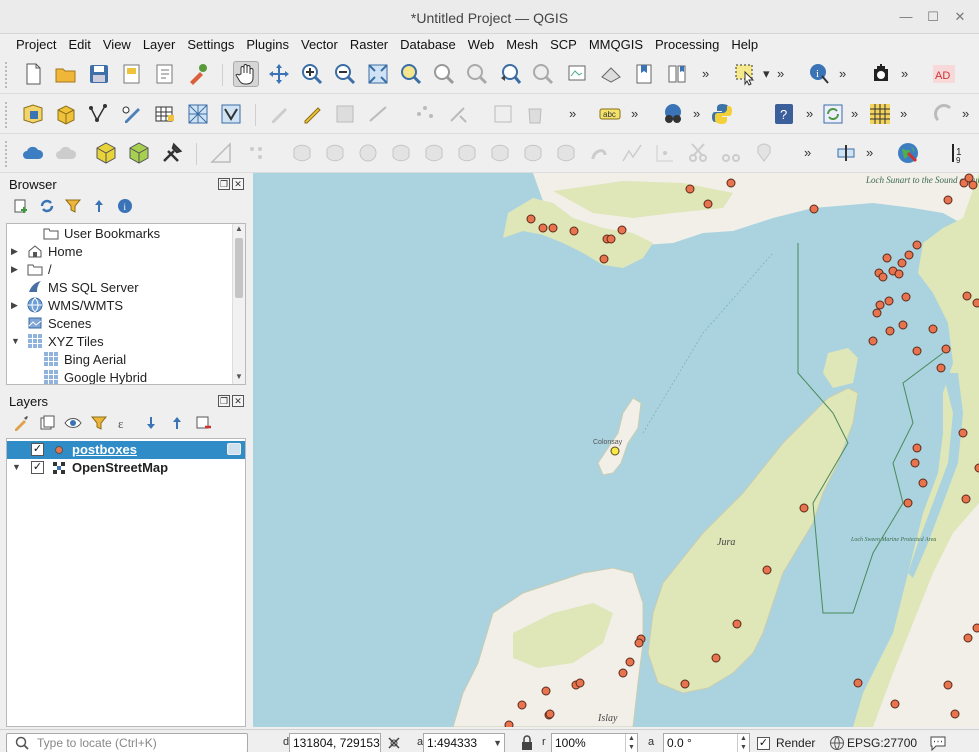 This screenshot has height=752, width=979. Describe the element at coordinates (239, 230) in the screenshot. I see `scroll-up-icon: ▲` at that location.